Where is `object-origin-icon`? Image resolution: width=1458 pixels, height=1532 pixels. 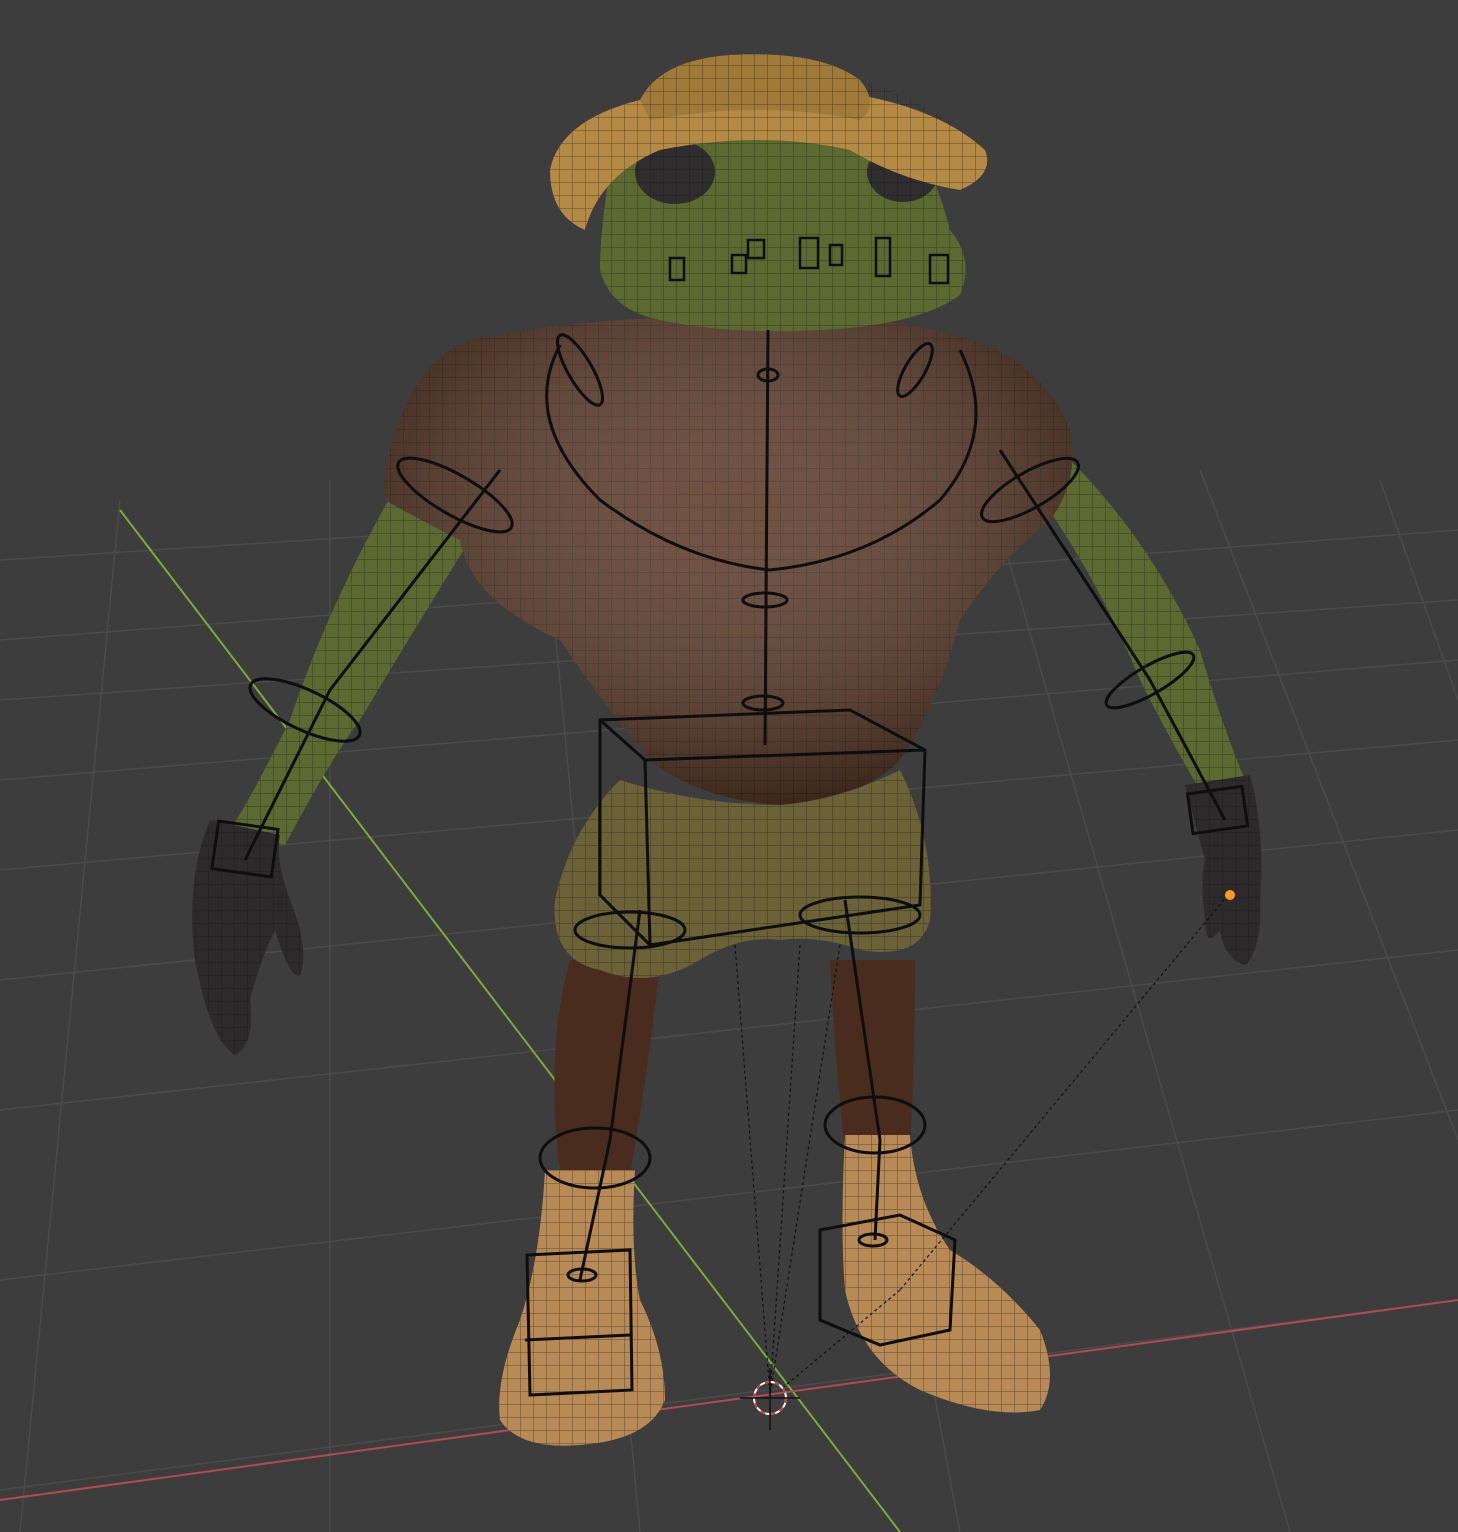 object-origin-icon is located at coordinates (1230, 895).